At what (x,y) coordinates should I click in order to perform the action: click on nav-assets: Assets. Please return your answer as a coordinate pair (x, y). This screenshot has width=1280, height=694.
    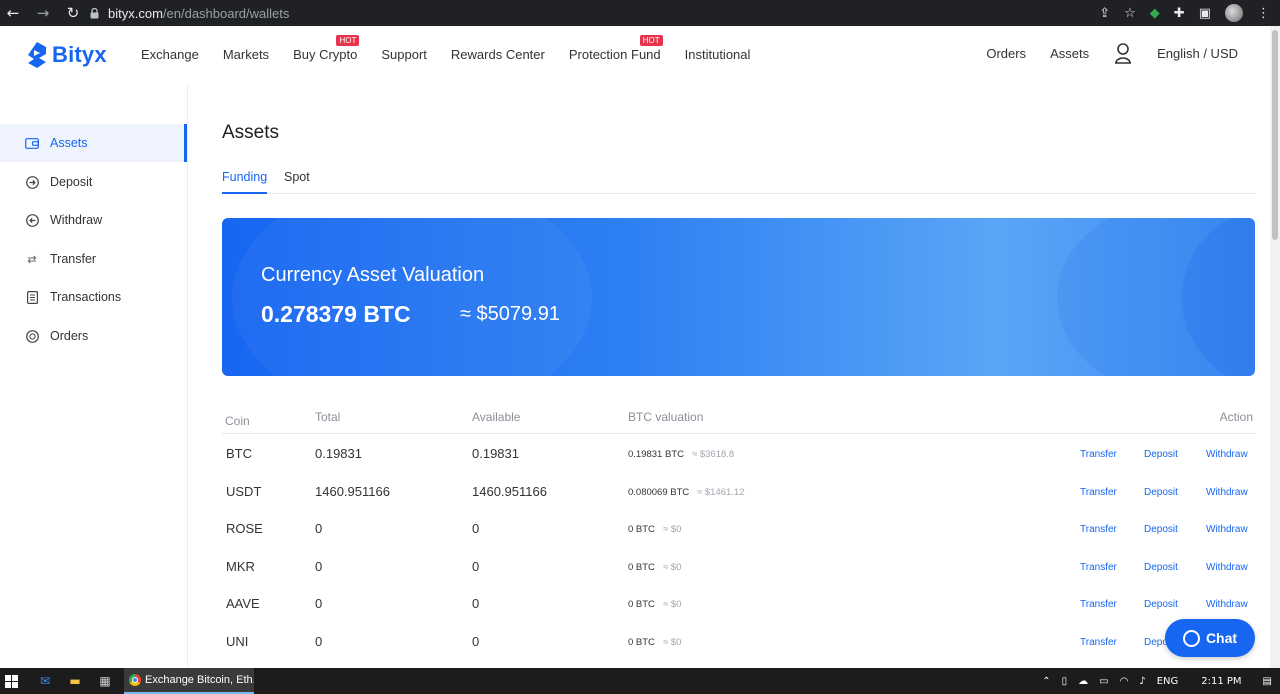
    Looking at the image, I should click on (1069, 53).